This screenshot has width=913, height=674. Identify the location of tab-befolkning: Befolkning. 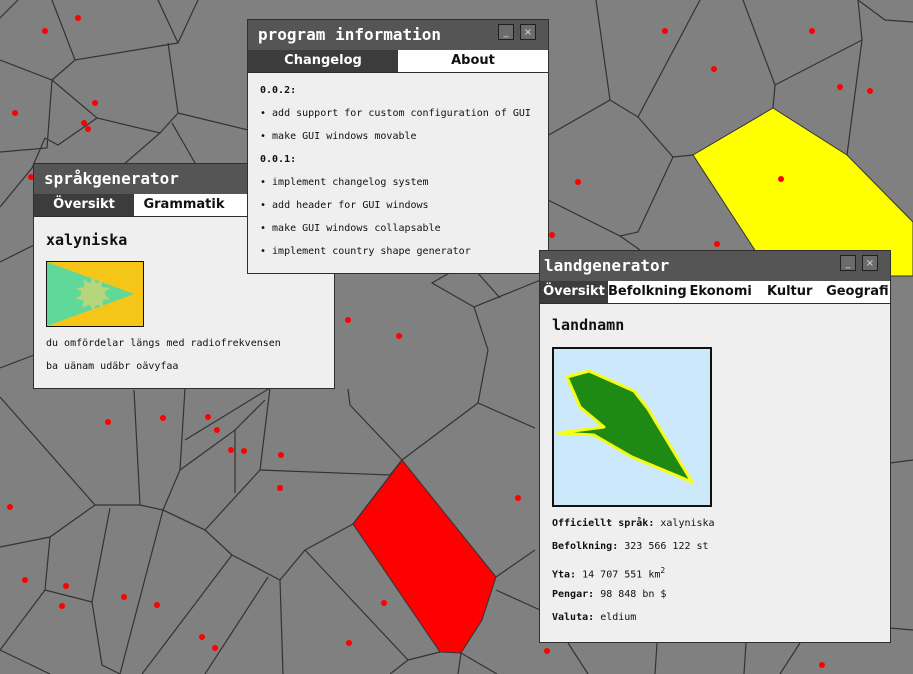
(647, 292).